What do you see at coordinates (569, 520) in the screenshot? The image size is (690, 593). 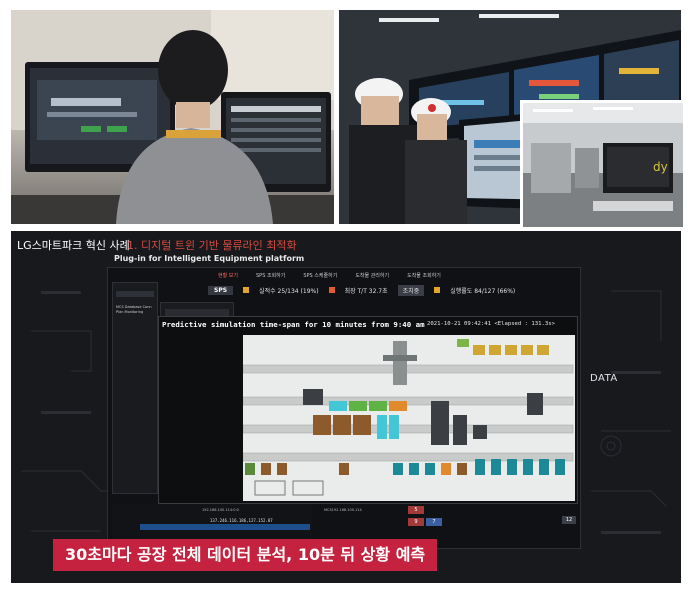 I see `side-value: 12` at bounding box center [569, 520].